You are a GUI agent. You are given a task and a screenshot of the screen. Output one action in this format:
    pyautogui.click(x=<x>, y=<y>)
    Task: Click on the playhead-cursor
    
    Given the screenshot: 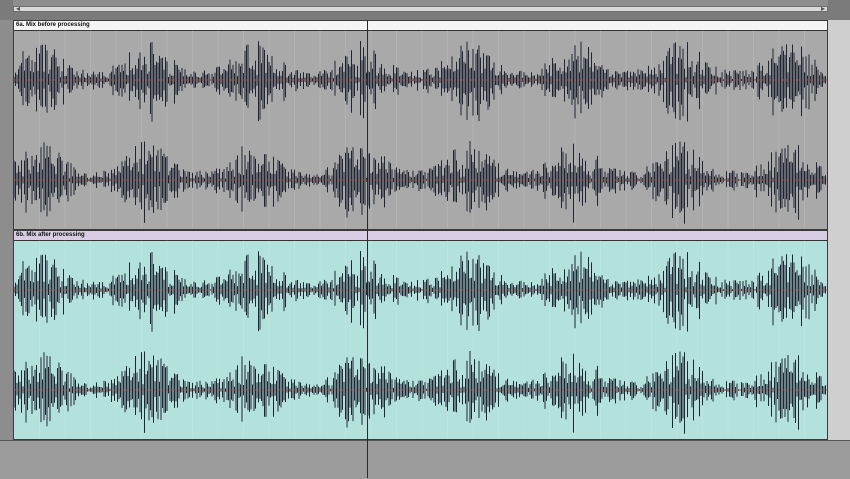 What is the action you would take?
    pyautogui.click(x=367, y=249)
    